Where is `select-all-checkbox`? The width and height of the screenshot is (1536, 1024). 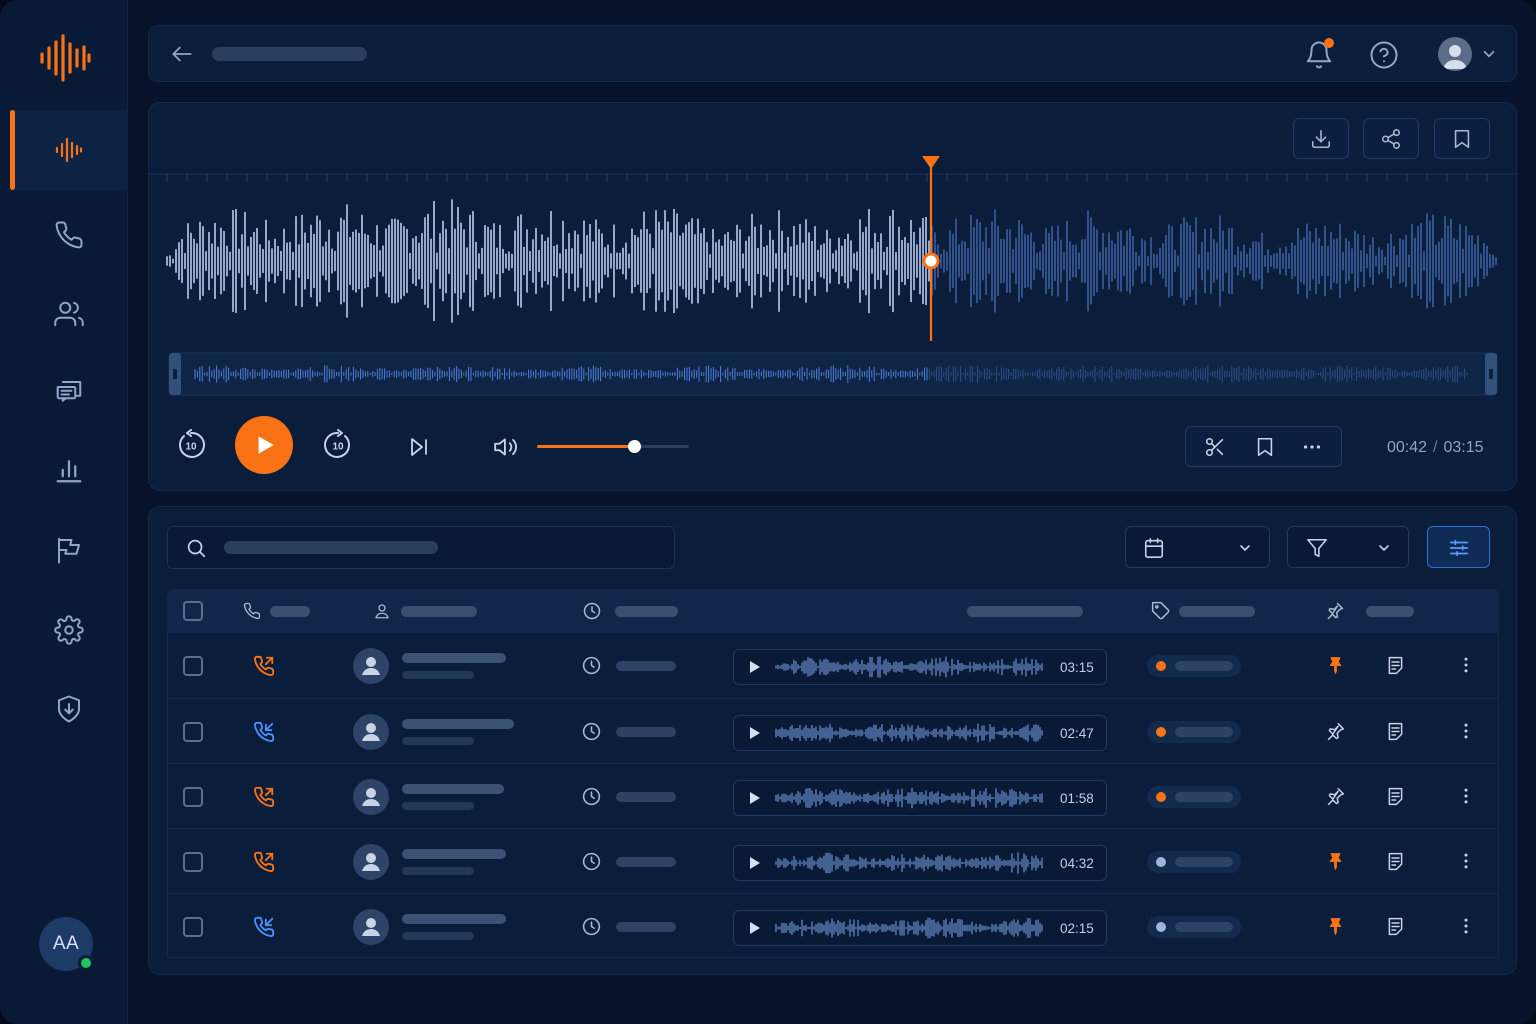 select-all-checkbox is located at coordinates (193, 611).